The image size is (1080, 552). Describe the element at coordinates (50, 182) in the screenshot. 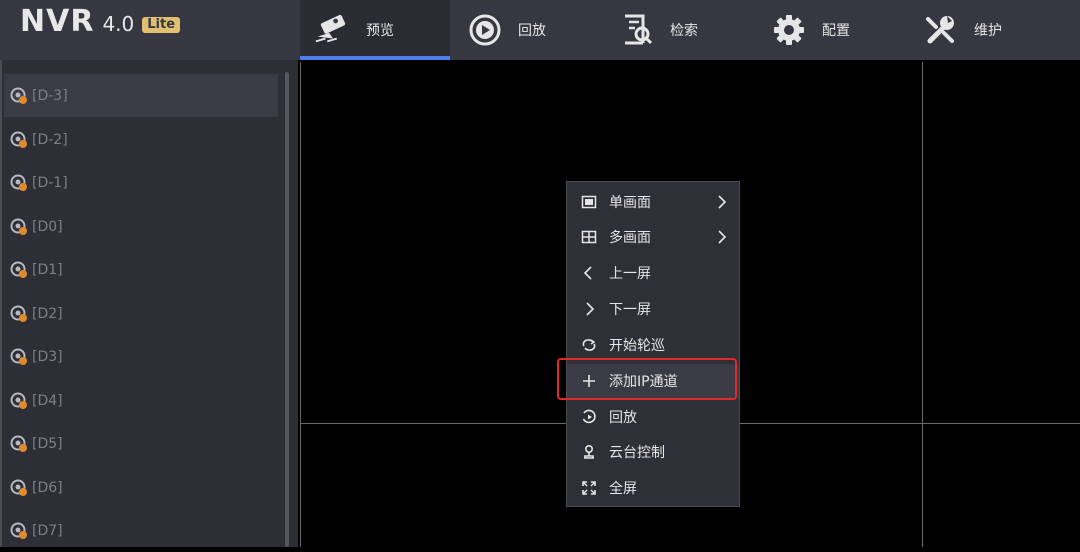

I see `channel-name: [D-1]` at that location.